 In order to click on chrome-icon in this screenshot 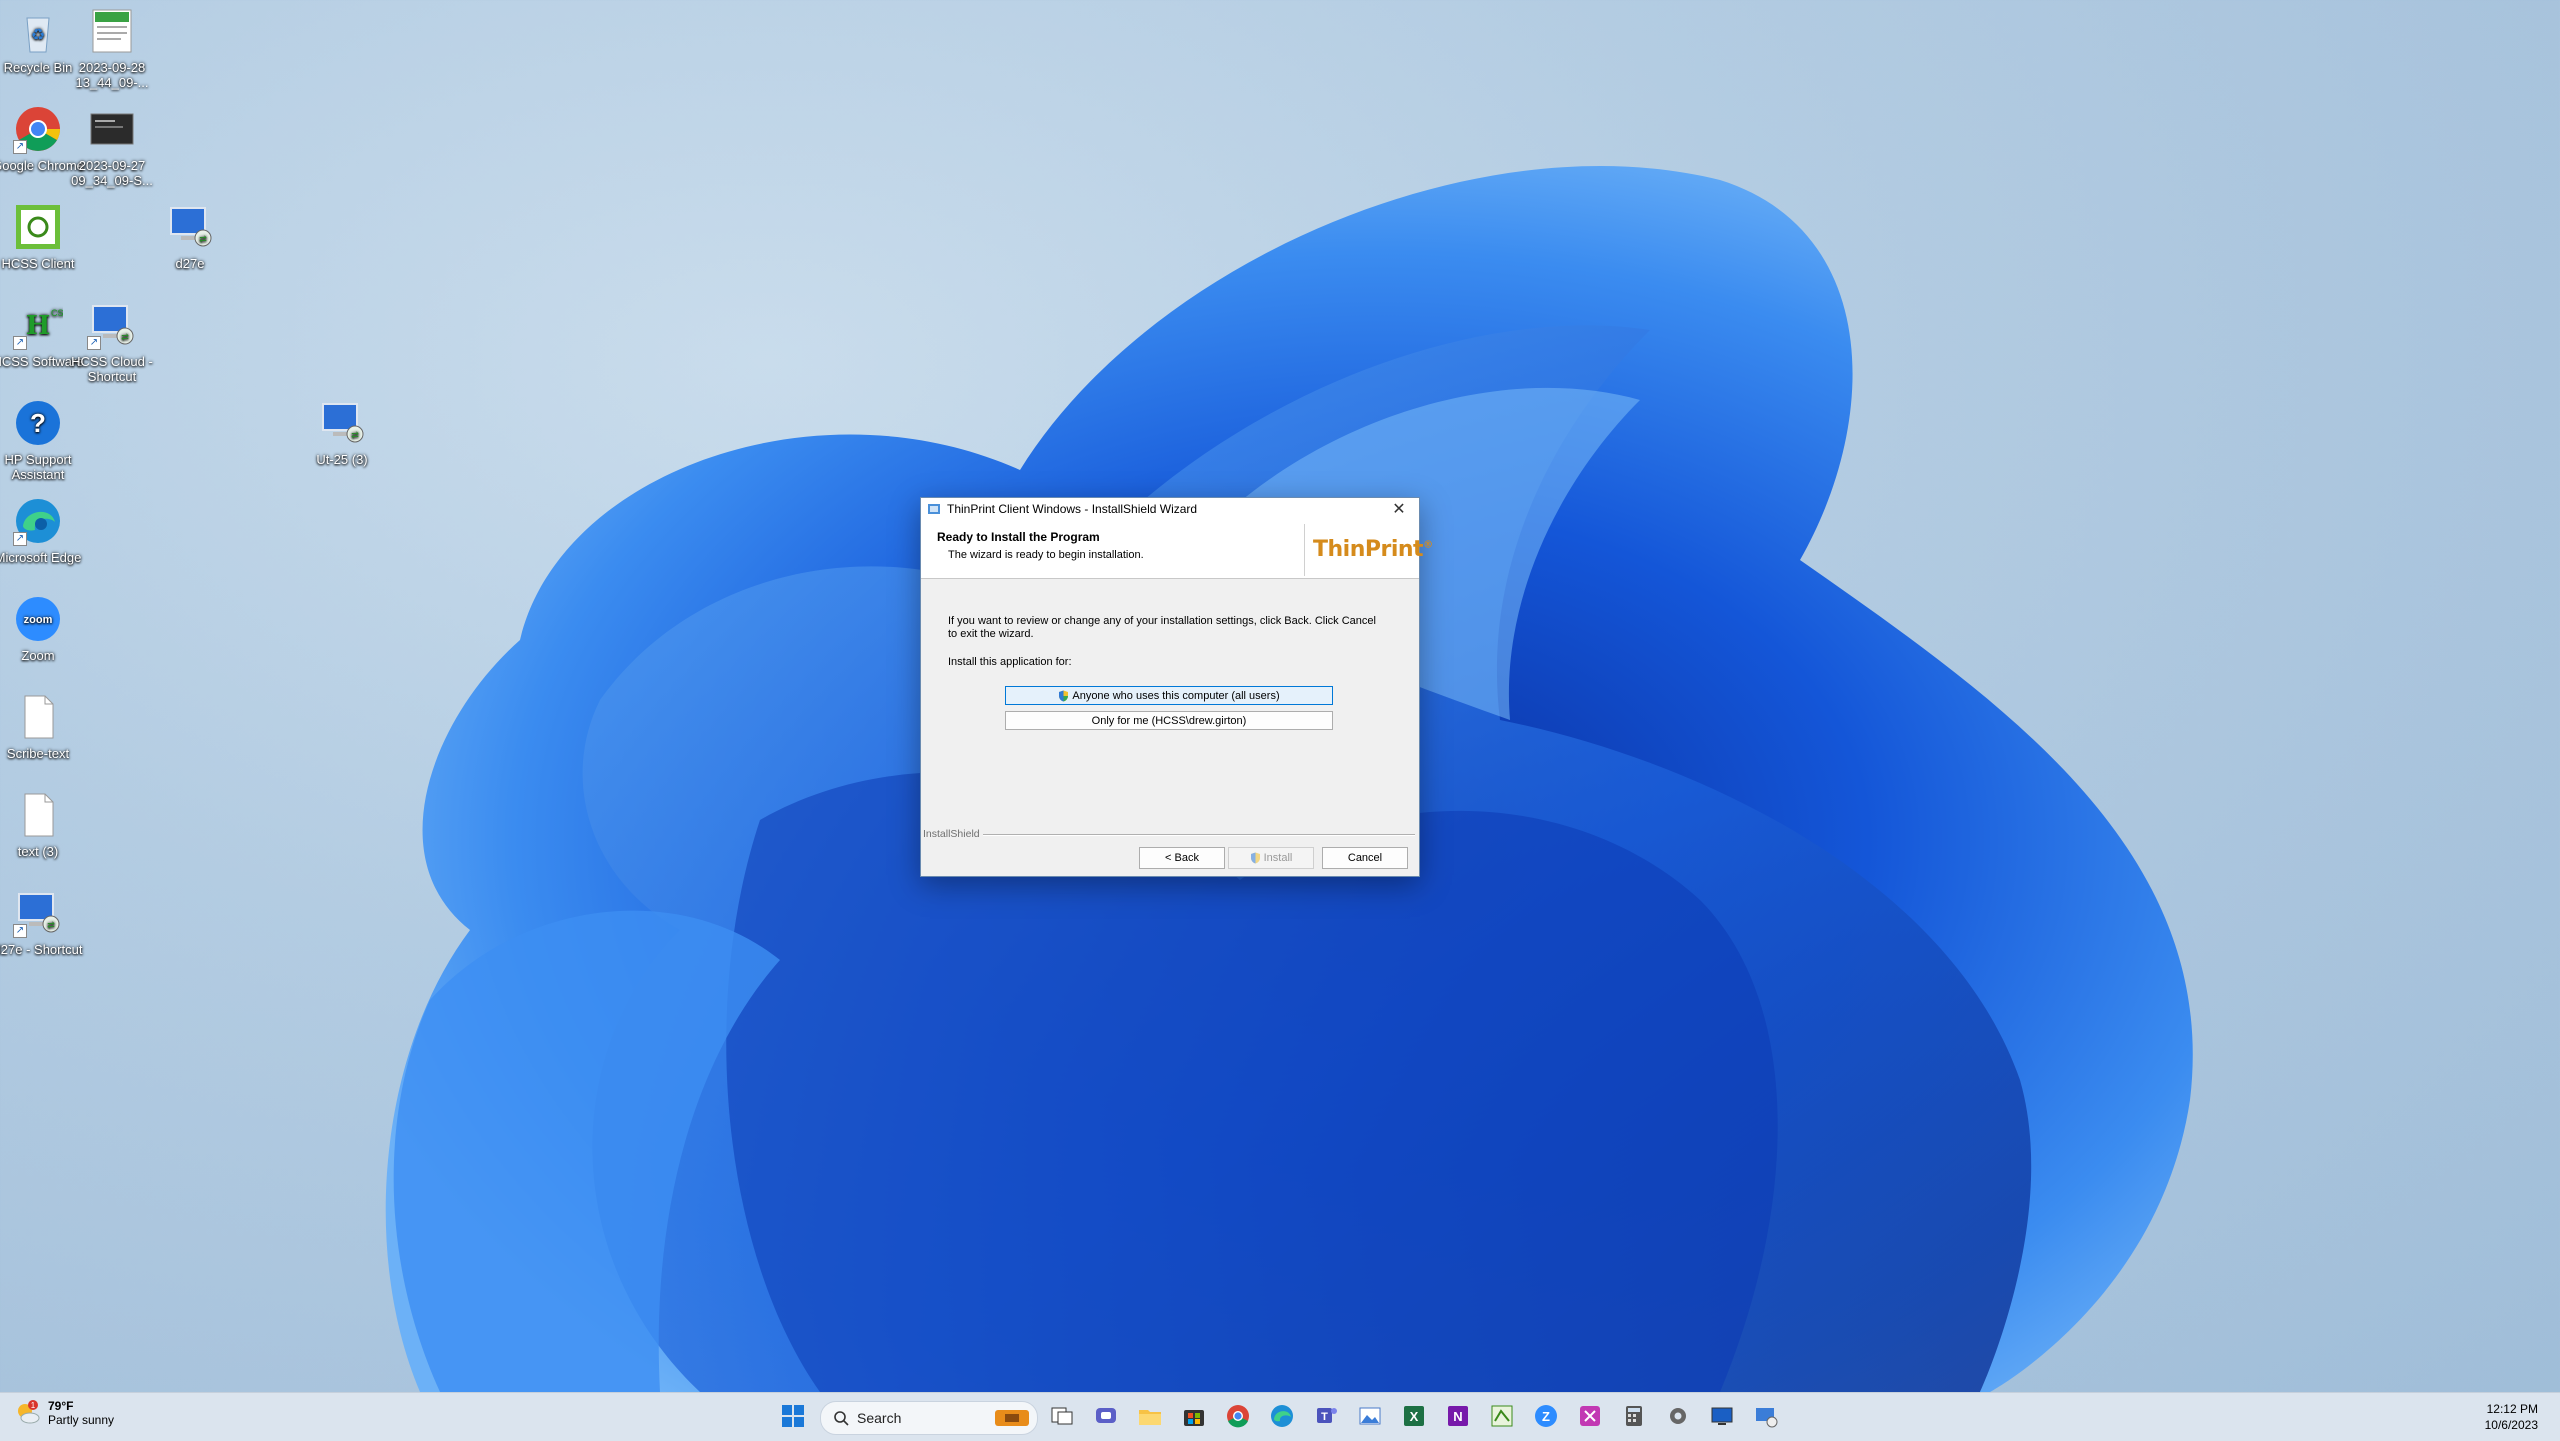, I will do `click(1238, 1416)`.